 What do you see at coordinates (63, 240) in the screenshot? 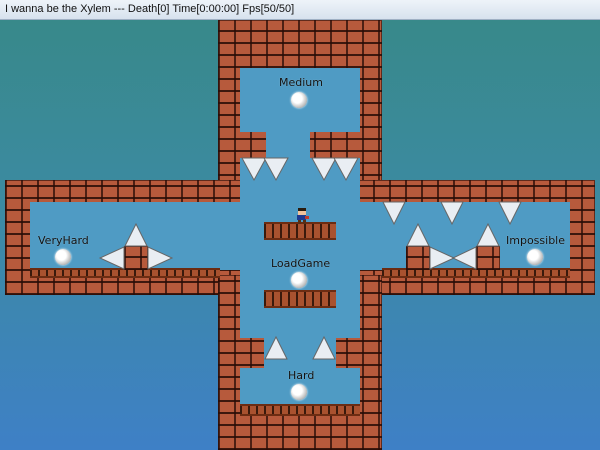
I see `veryhard-label: VeryHard` at bounding box center [63, 240].